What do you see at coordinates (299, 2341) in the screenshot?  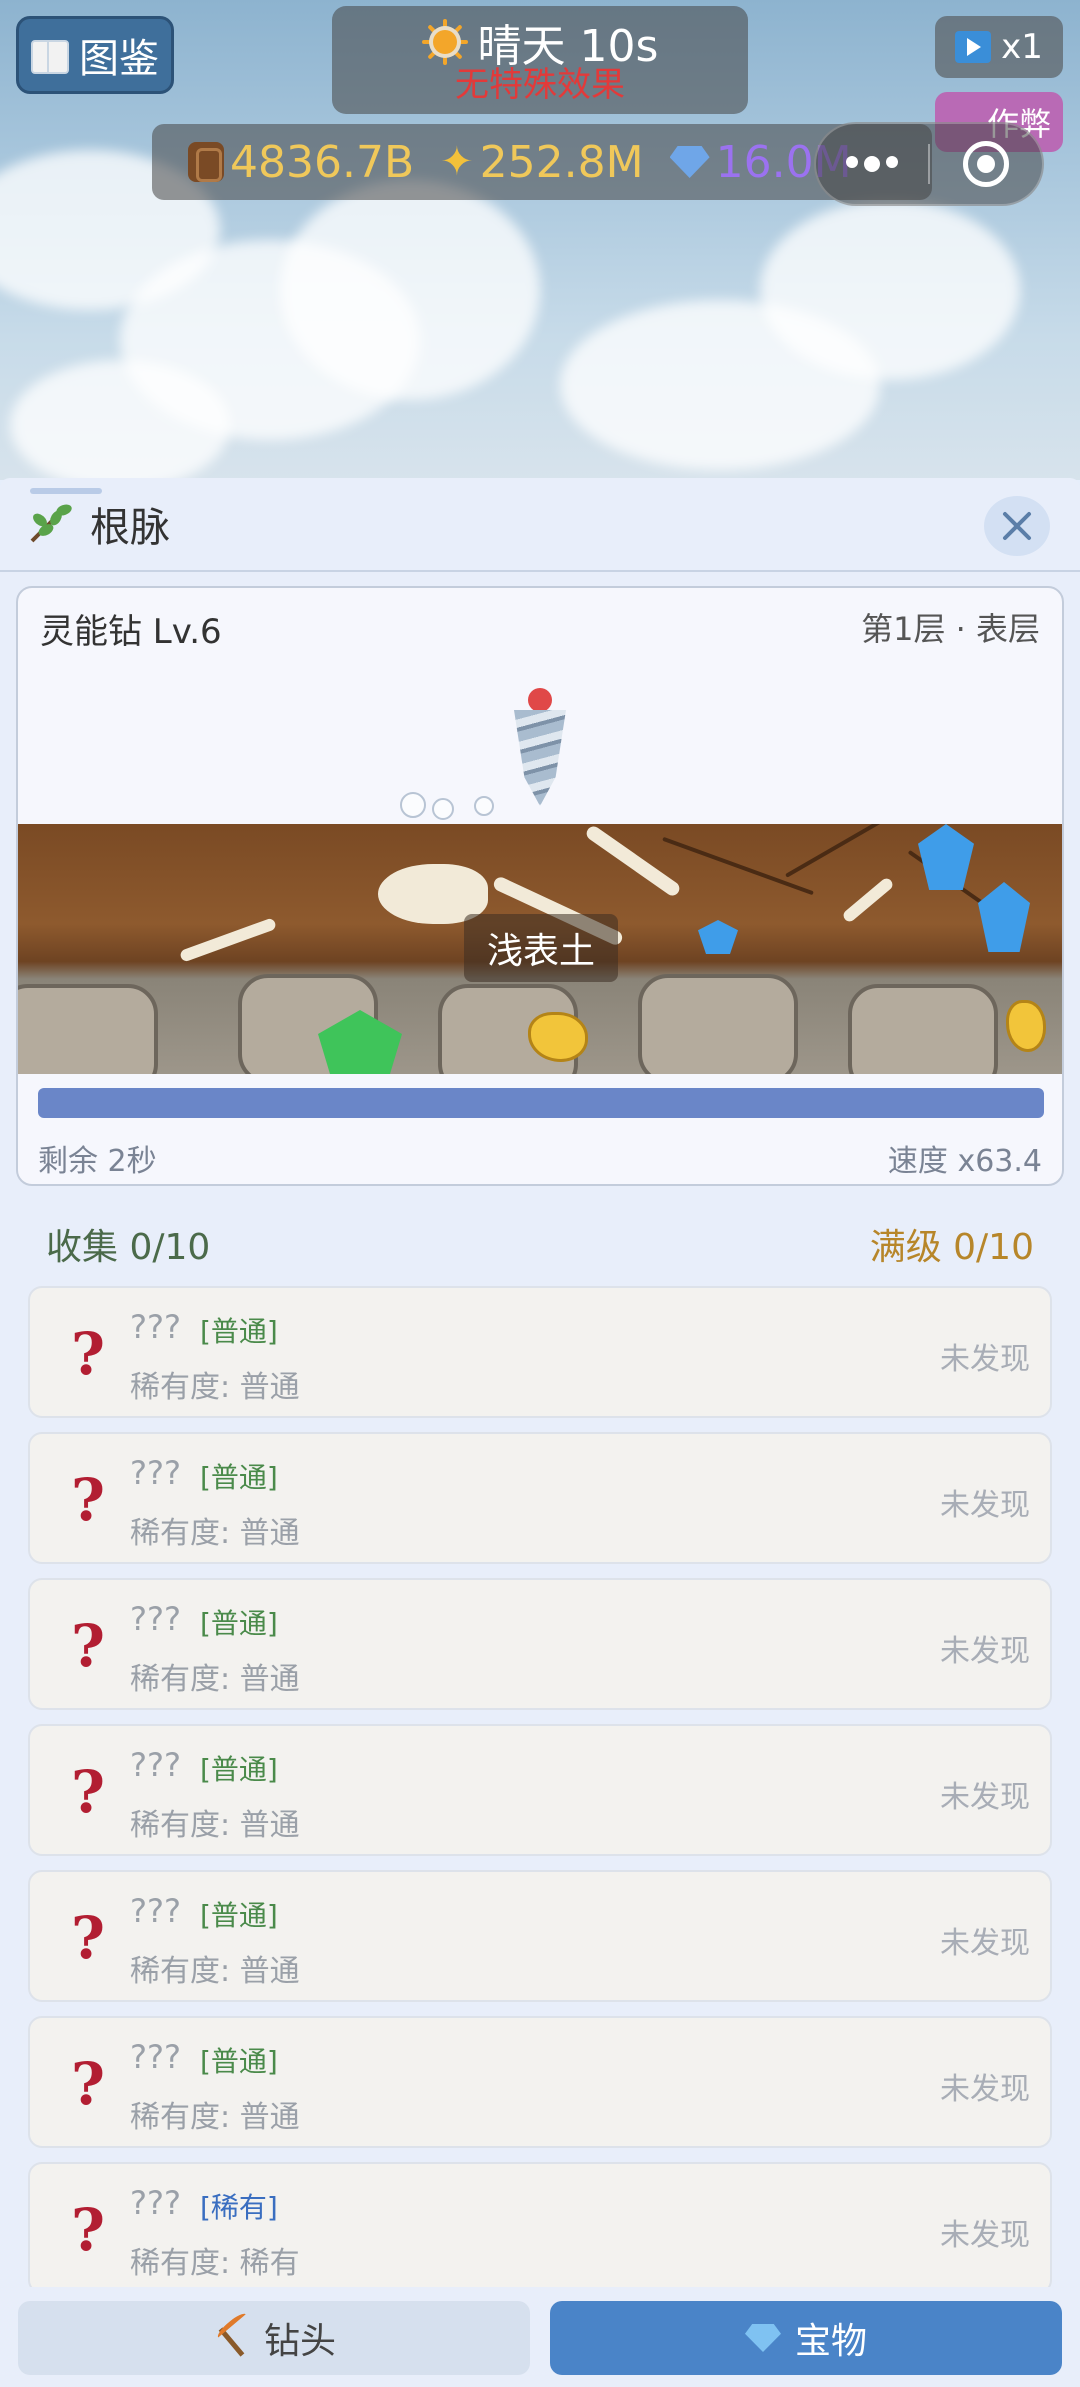 I see `tab-drill-label: 钻头` at bounding box center [299, 2341].